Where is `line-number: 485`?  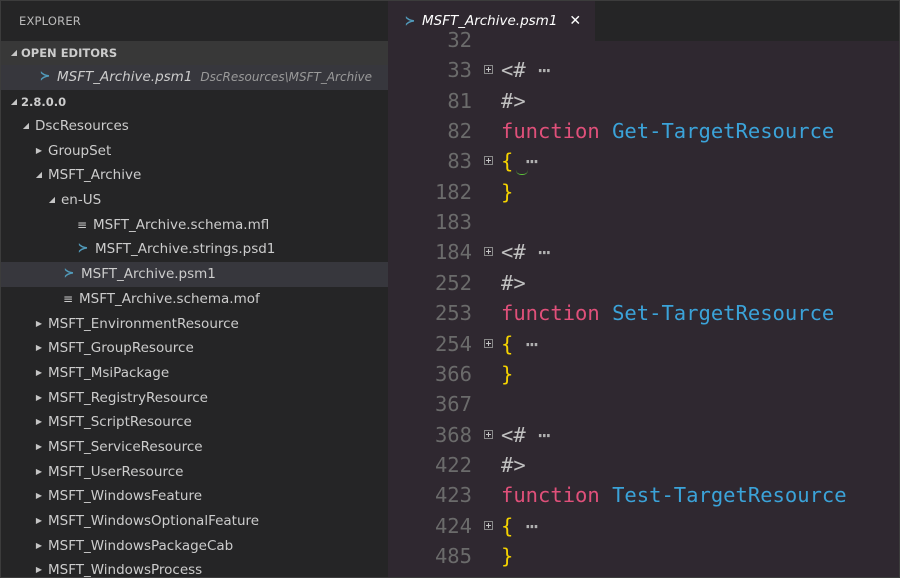 line-number: 485 is located at coordinates (453, 555).